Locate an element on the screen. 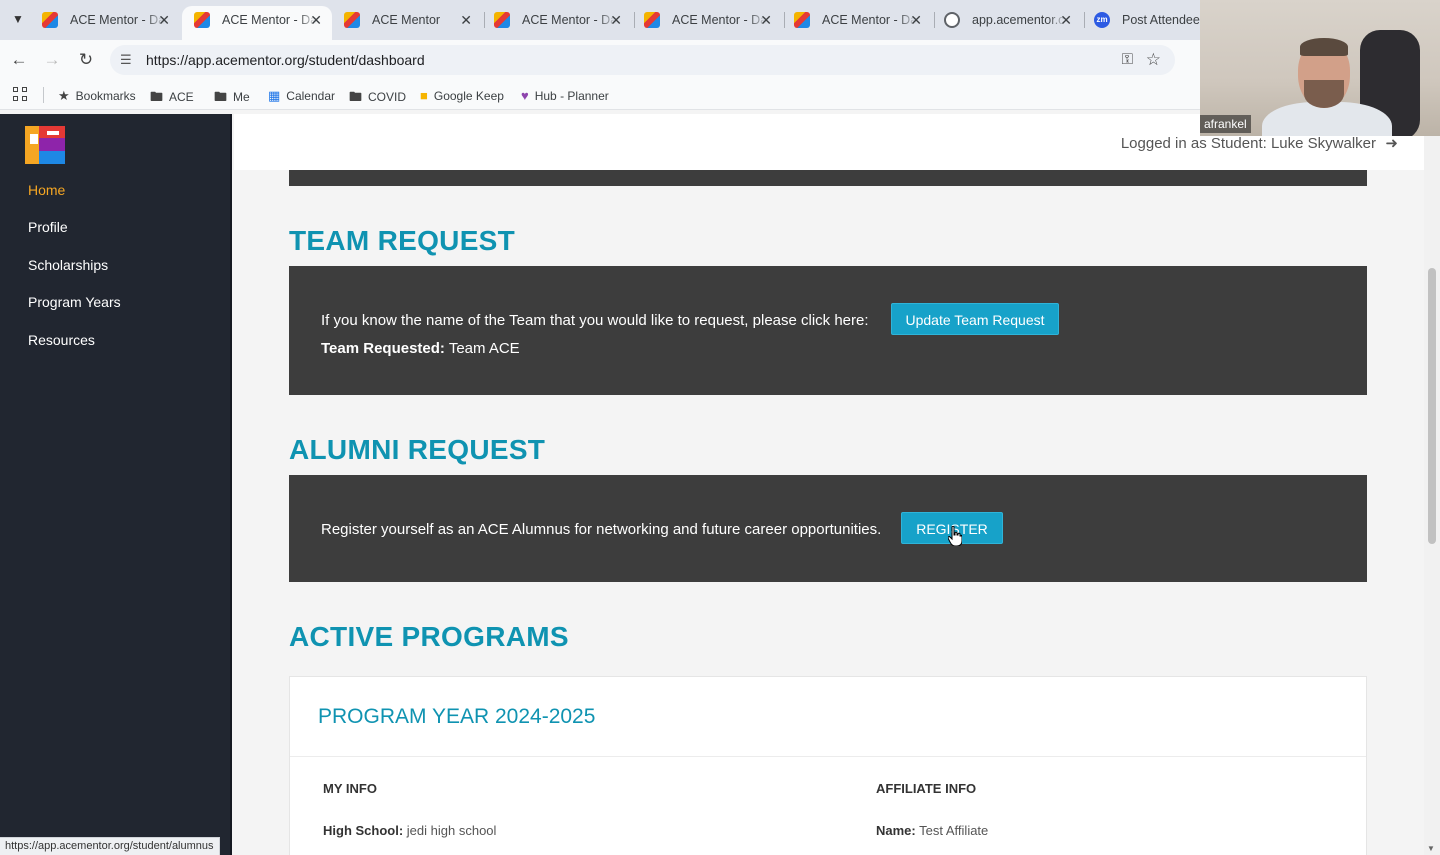 The height and width of the screenshot is (855, 1440). bookmark-label: Calendar is located at coordinates (310, 96).